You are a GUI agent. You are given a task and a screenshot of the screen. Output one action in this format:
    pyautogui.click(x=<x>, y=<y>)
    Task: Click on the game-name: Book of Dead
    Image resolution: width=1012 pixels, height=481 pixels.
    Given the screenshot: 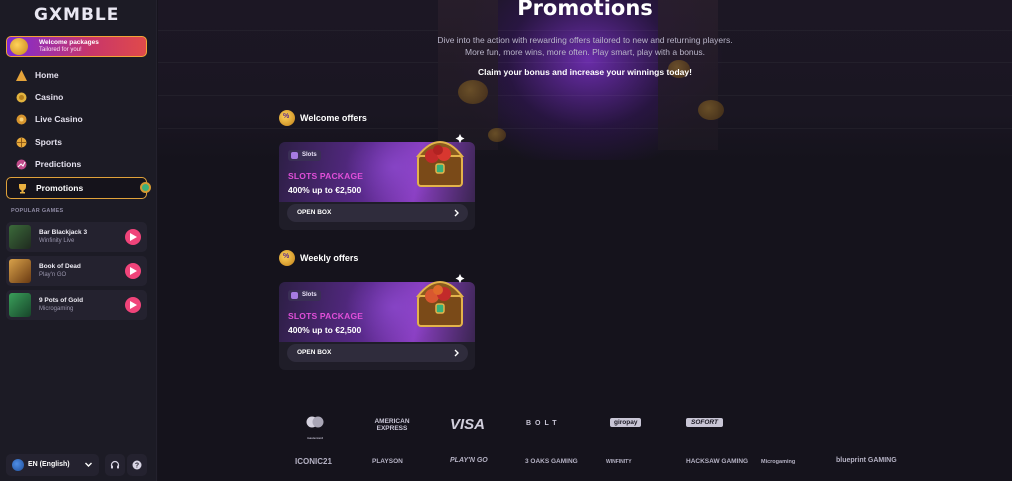 What is the action you would take?
    pyautogui.click(x=60, y=266)
    